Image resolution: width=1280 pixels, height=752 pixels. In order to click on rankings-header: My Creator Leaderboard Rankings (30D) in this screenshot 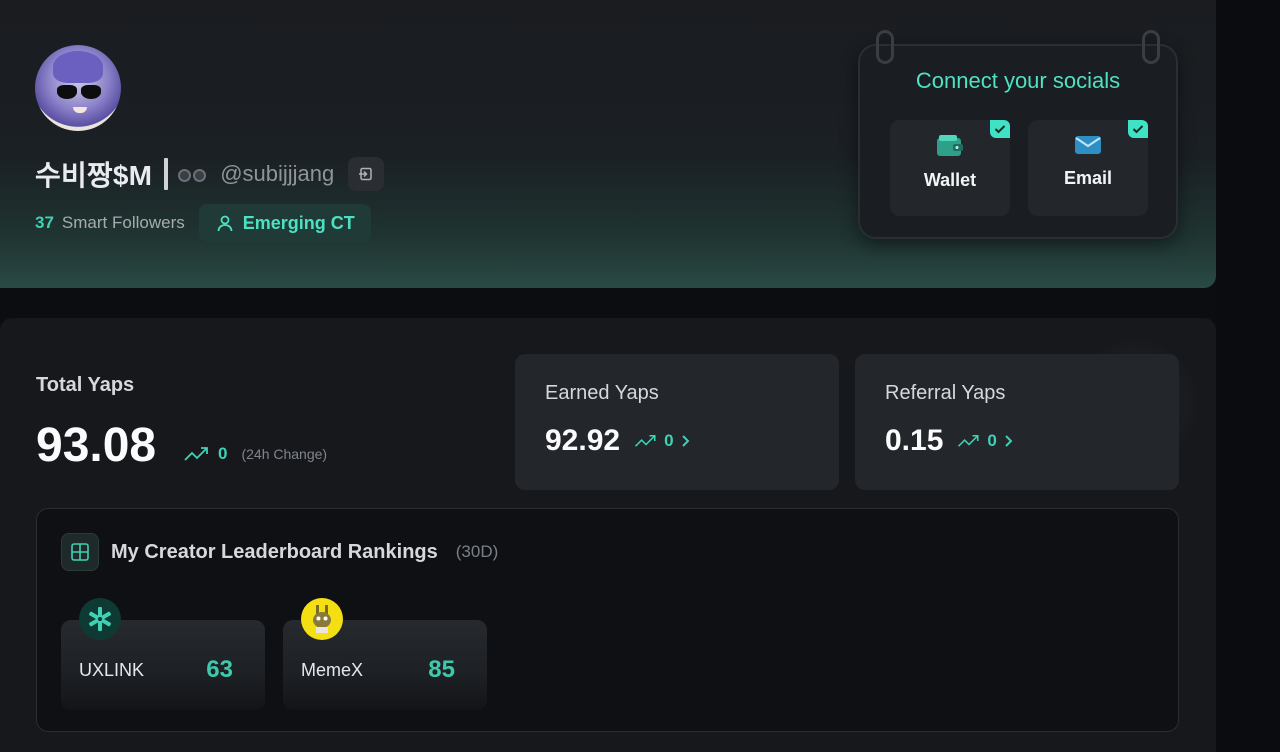, I will do `click(279, 552)`.